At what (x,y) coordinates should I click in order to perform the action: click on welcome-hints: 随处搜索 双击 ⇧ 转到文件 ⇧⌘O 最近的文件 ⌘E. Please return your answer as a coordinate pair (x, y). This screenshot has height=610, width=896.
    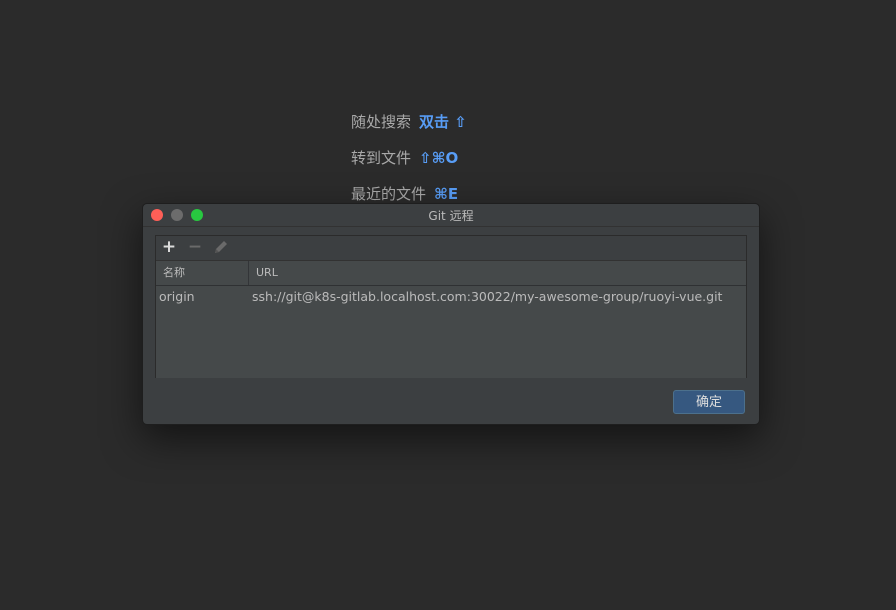
    Looking at the image, I should click on (409, 164).